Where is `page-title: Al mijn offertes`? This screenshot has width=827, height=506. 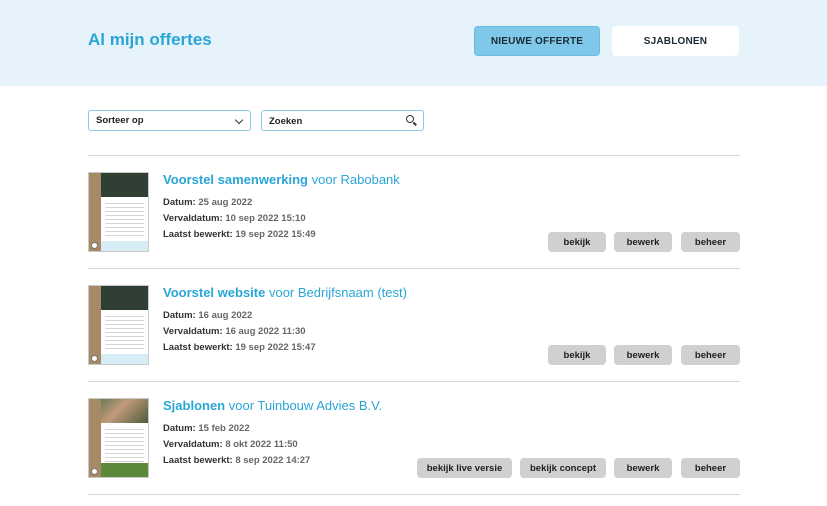
page-title: Al mijn offertes is located at coordinates (150, 39).